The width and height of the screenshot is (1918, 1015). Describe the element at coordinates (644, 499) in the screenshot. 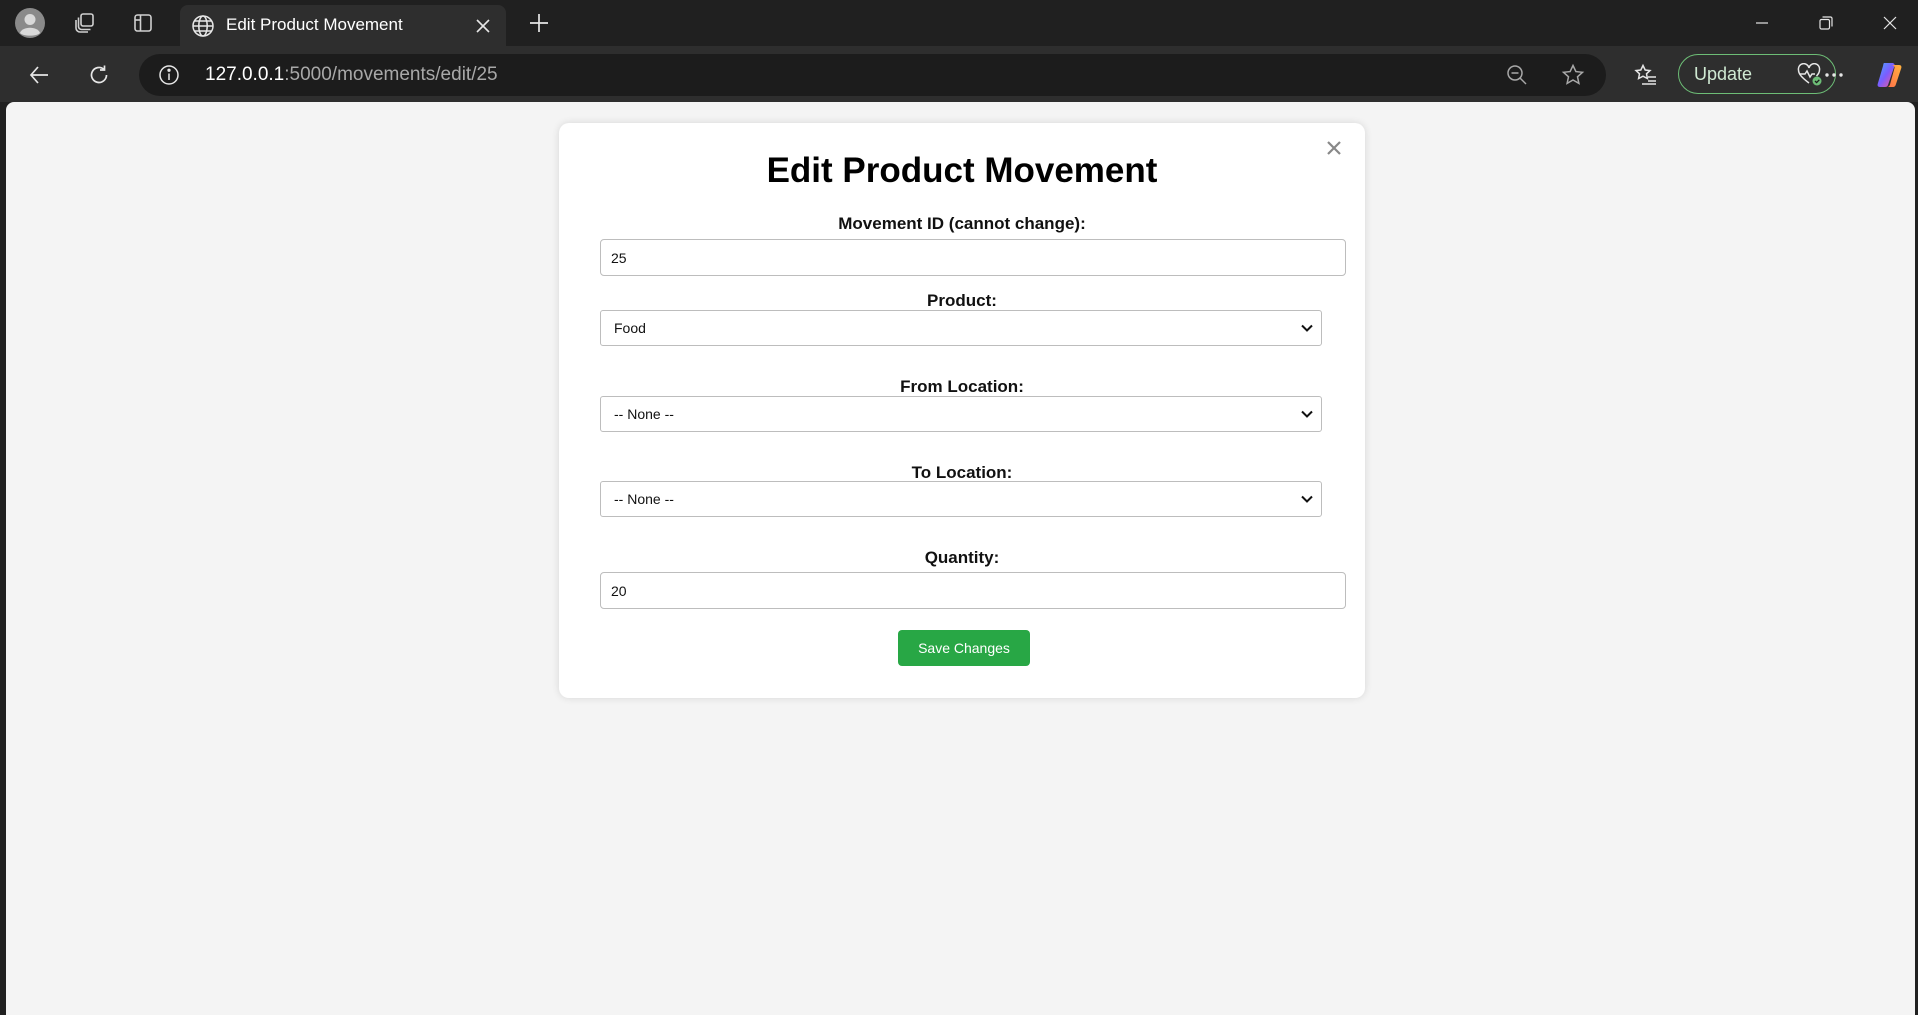

I see `to-location-selected-value: -- None --` at that location.